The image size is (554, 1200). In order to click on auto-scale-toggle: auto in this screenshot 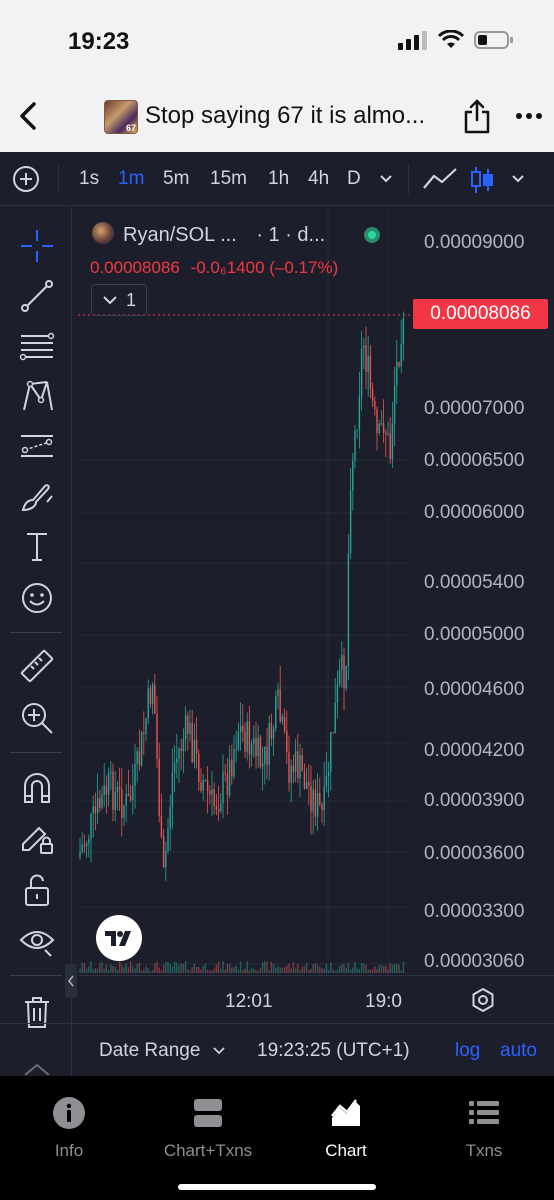, I will do `click(518, 1051)`.